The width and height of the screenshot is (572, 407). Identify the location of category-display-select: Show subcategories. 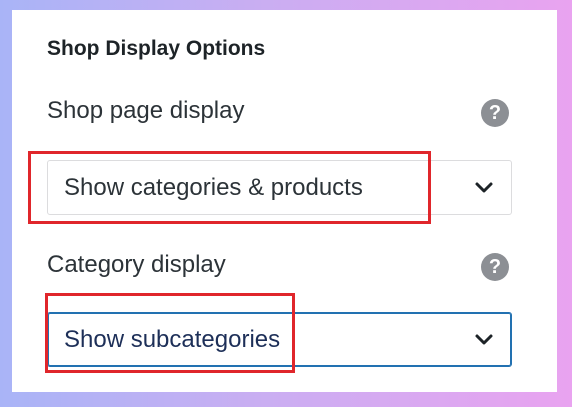
(279, 339).